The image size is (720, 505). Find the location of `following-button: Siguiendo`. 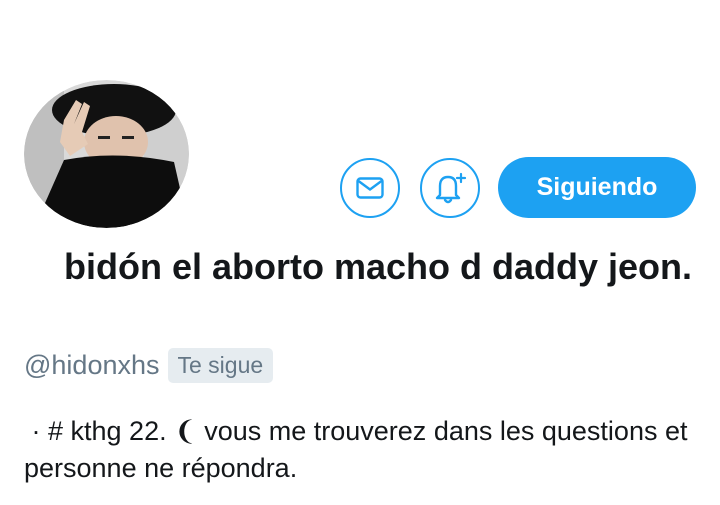

following-button: Siguiendo is located at coordinates (597, 187).